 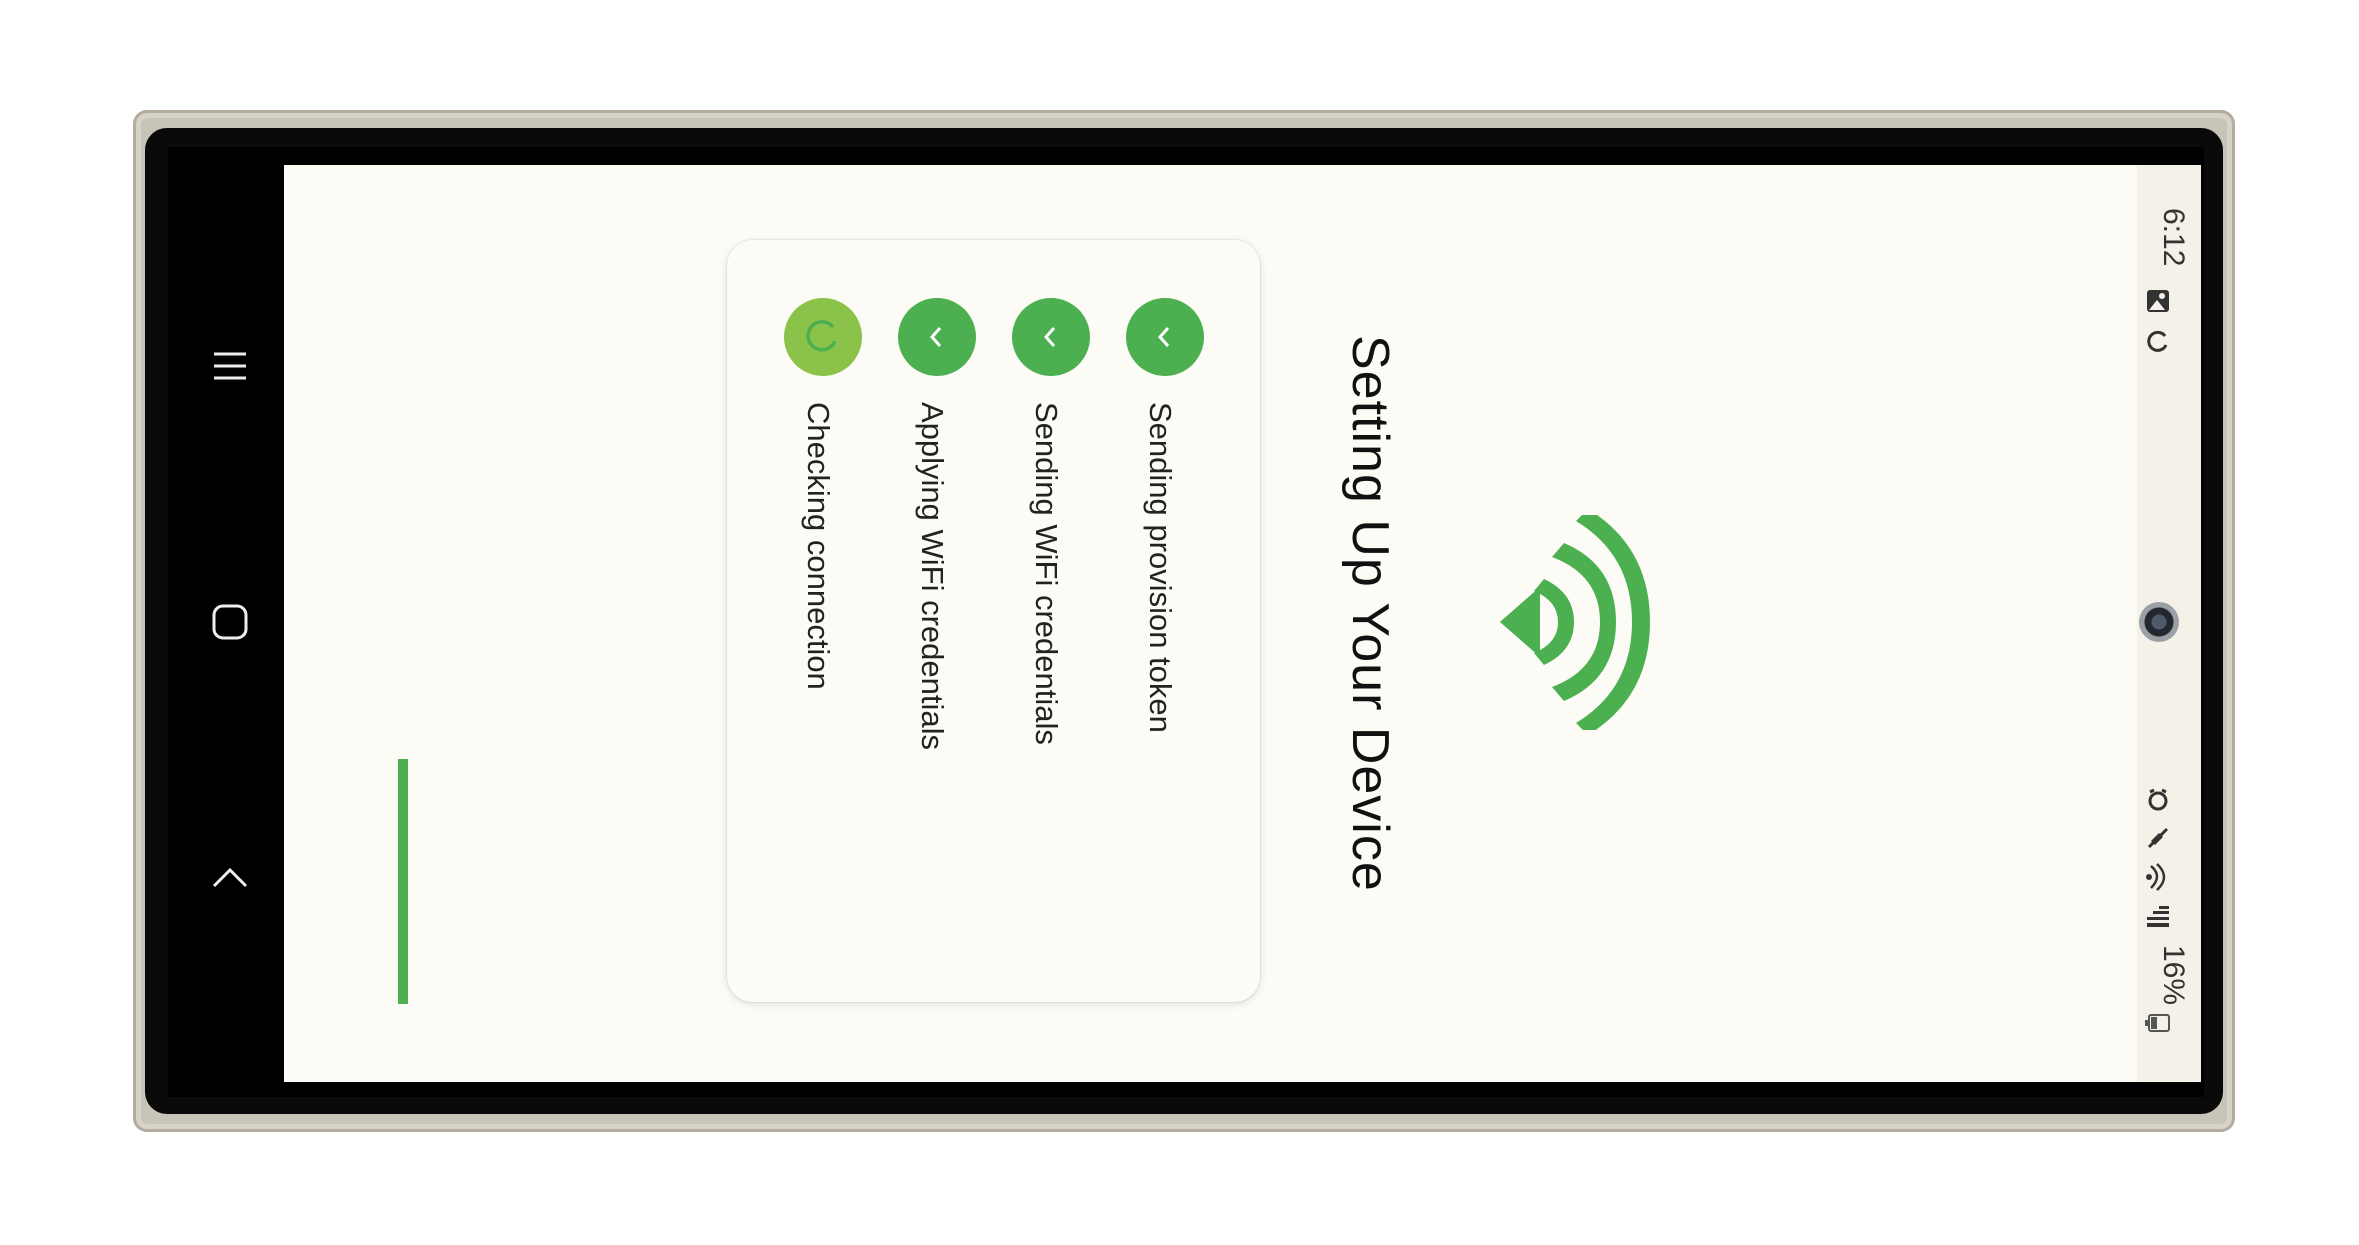 What do you see at coordinates (2157, 1023) in the screenshot?
I see `battery-icon` at bounding box center [2157, 1023].